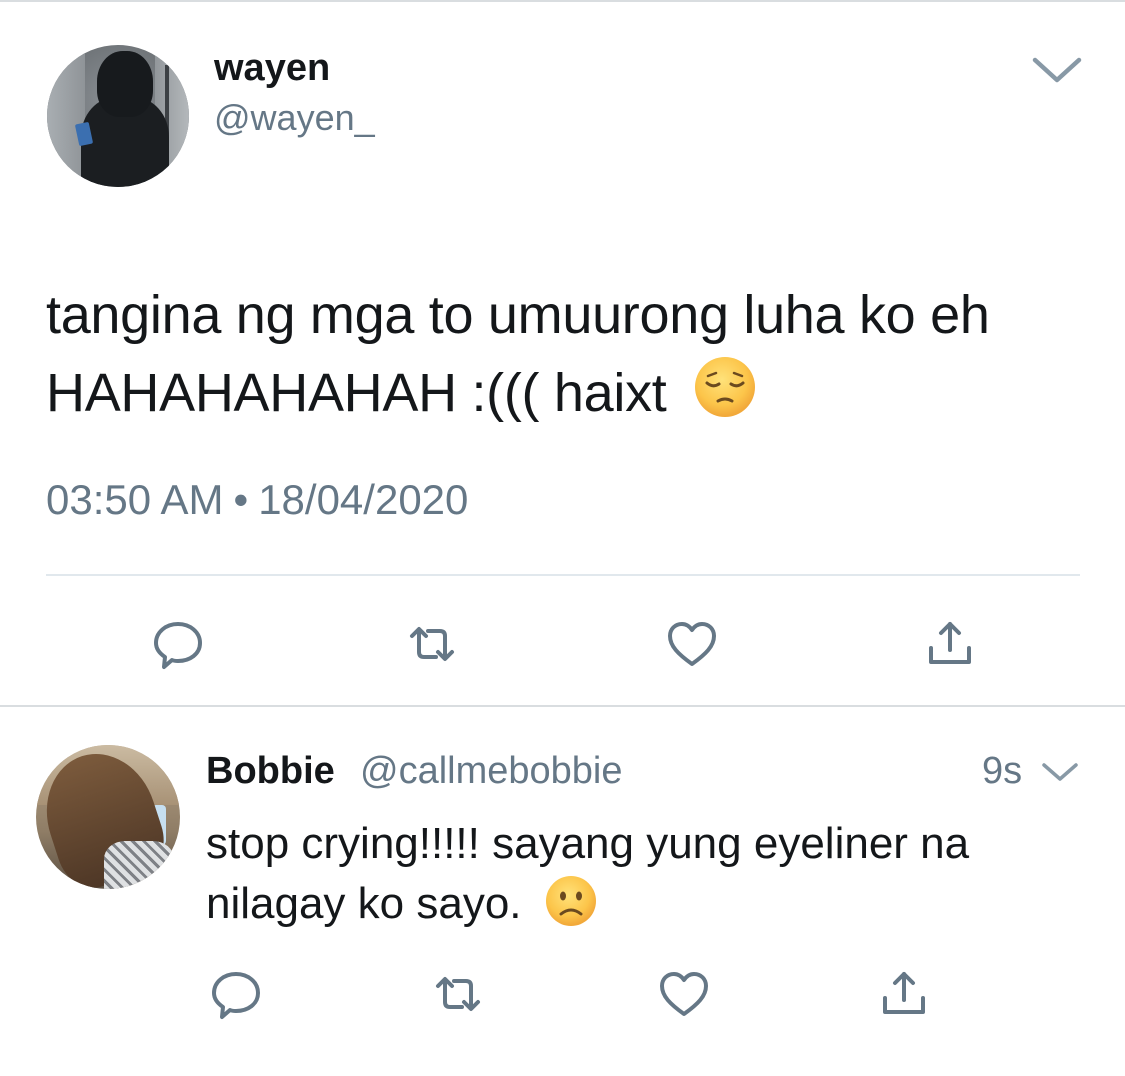  Describe the element at coordinates (139, 865) in the screenshot. I see `reply-avatar-shirt` at that location.